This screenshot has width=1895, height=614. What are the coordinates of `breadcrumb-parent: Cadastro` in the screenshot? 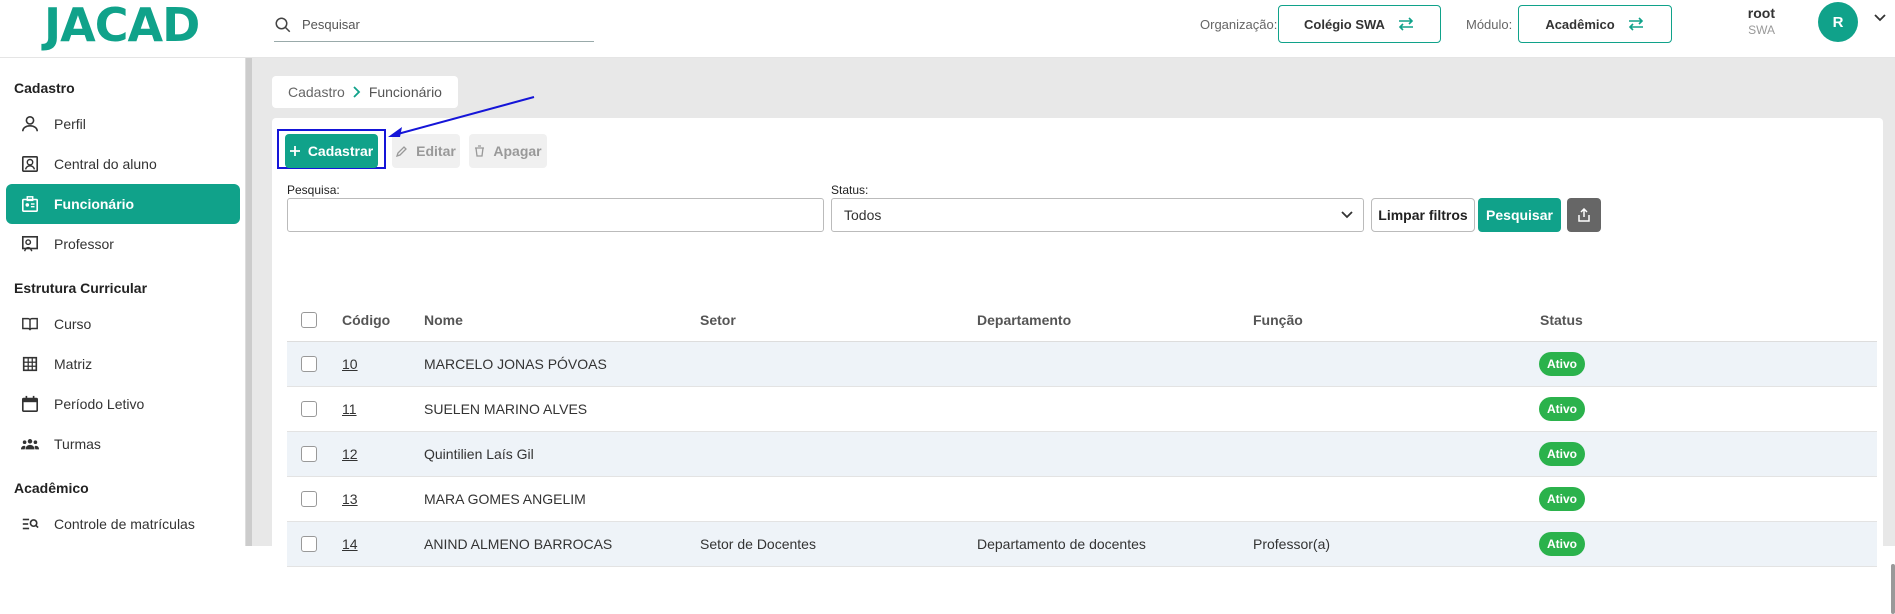 It's located at (316, 92).